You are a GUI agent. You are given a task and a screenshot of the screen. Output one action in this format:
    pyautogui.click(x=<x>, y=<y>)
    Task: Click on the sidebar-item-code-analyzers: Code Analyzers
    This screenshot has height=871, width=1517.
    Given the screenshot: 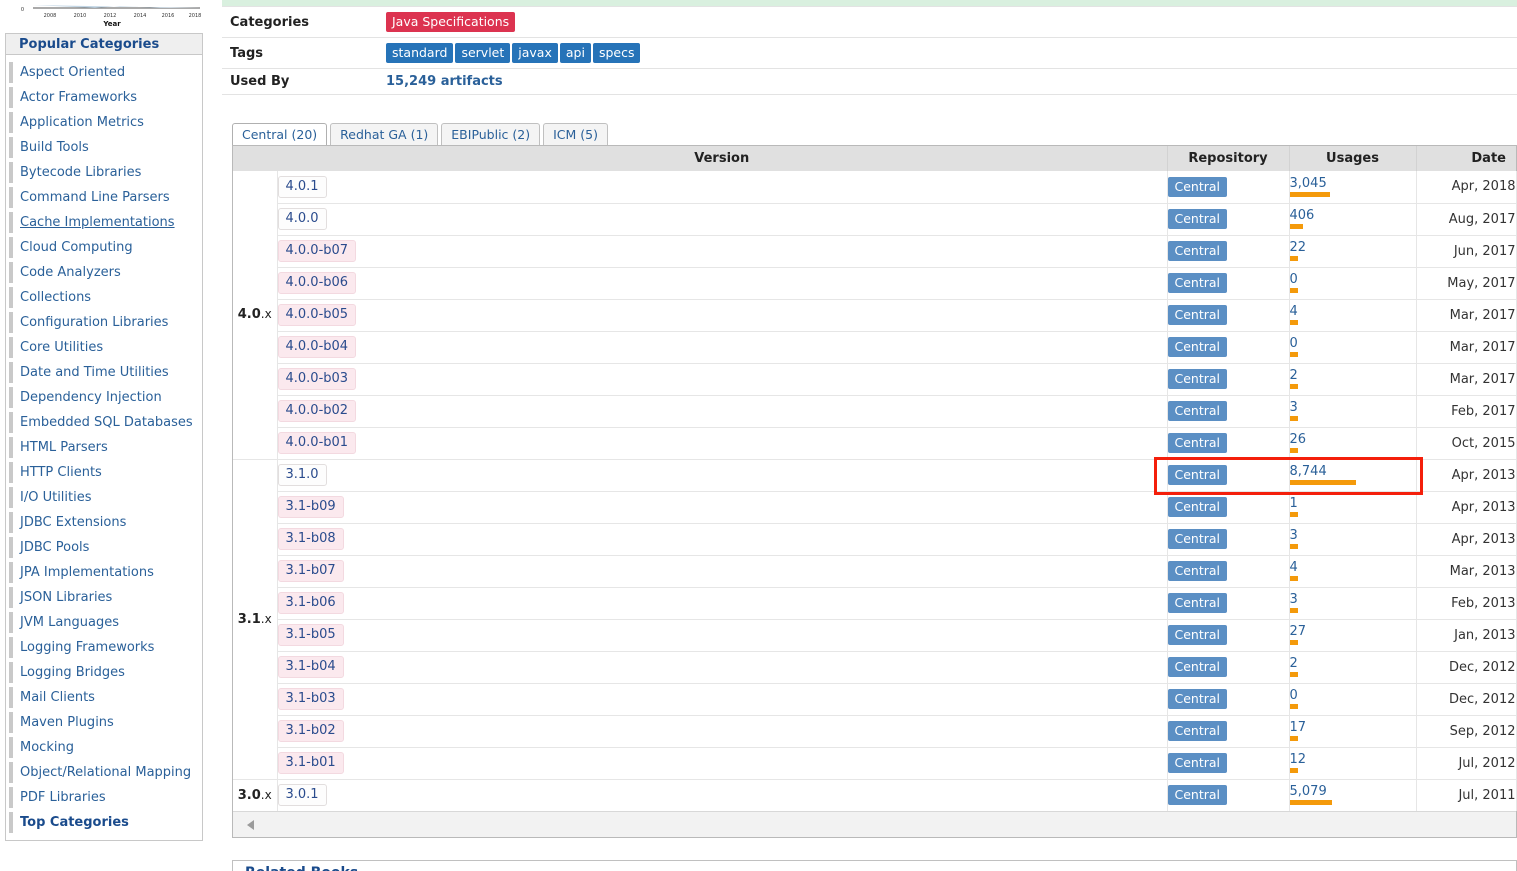 What is the action you would take?
    pyautogui.click(x=104, y=272)
    